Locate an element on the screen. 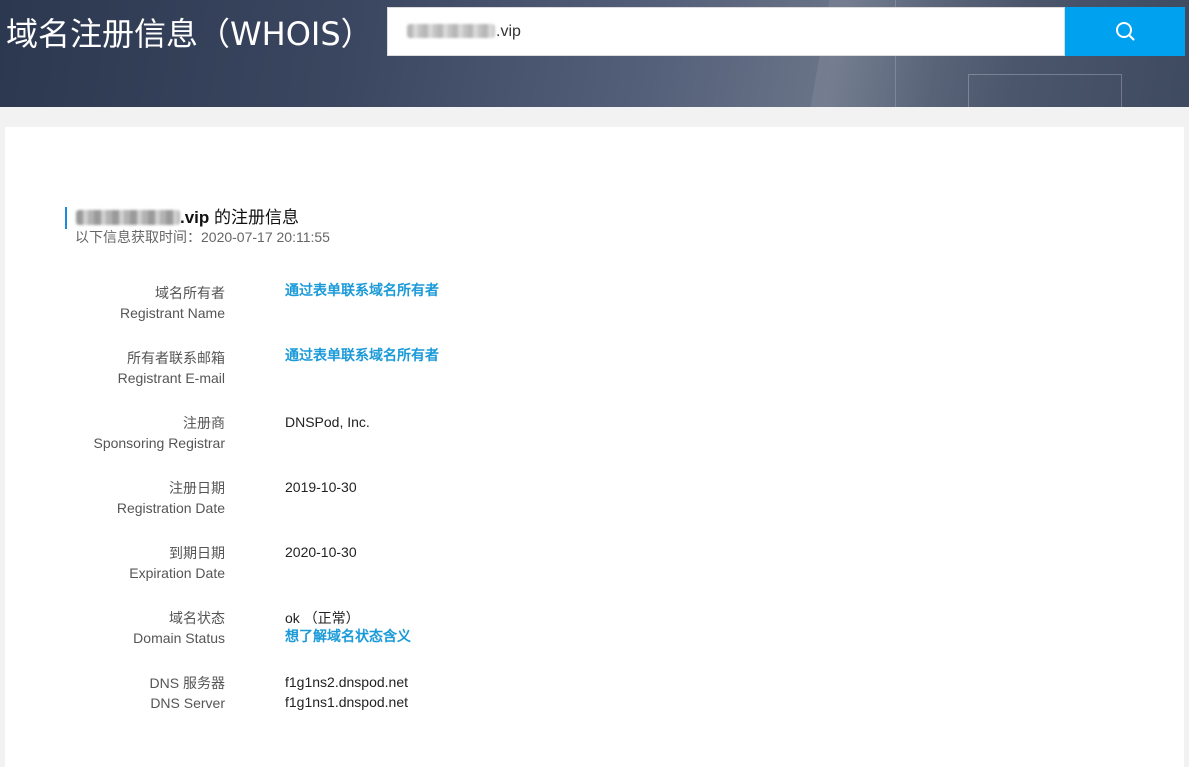 The image size is (1189, 767). heading-suffix: 的注册信息 is located at coordinates (254, 217).